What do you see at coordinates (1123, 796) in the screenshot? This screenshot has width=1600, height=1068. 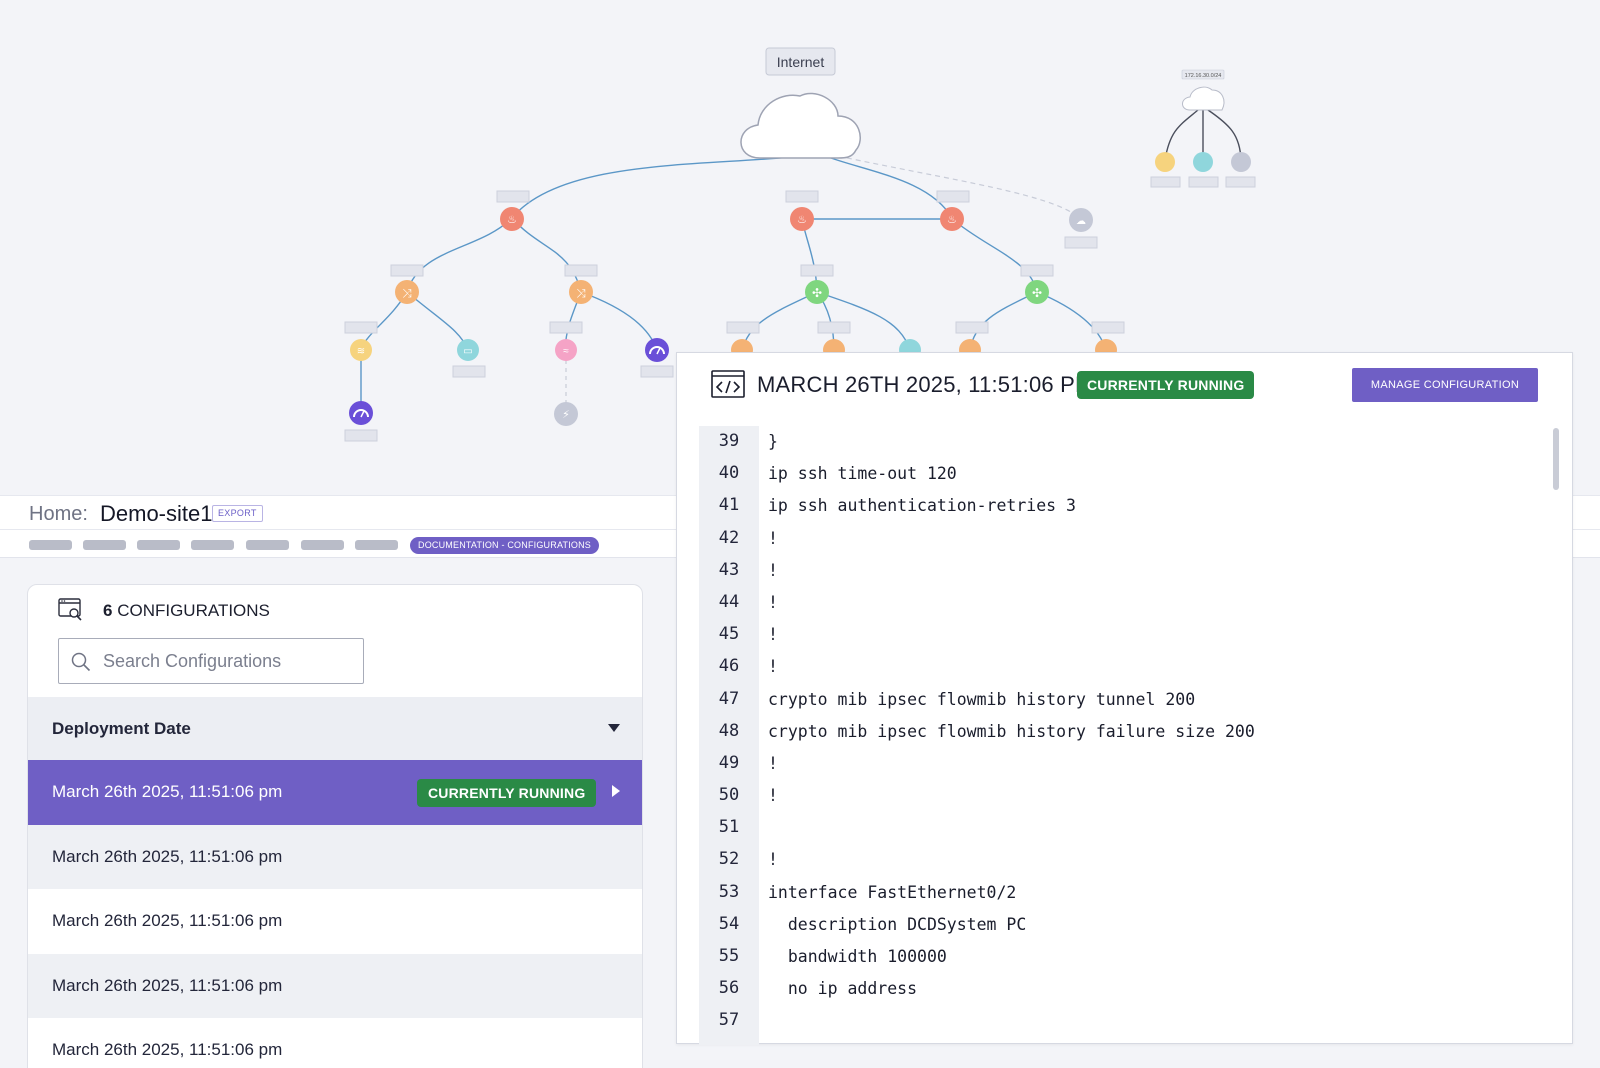 I see `code-line: 50!` at bounding box center [1123, 796].